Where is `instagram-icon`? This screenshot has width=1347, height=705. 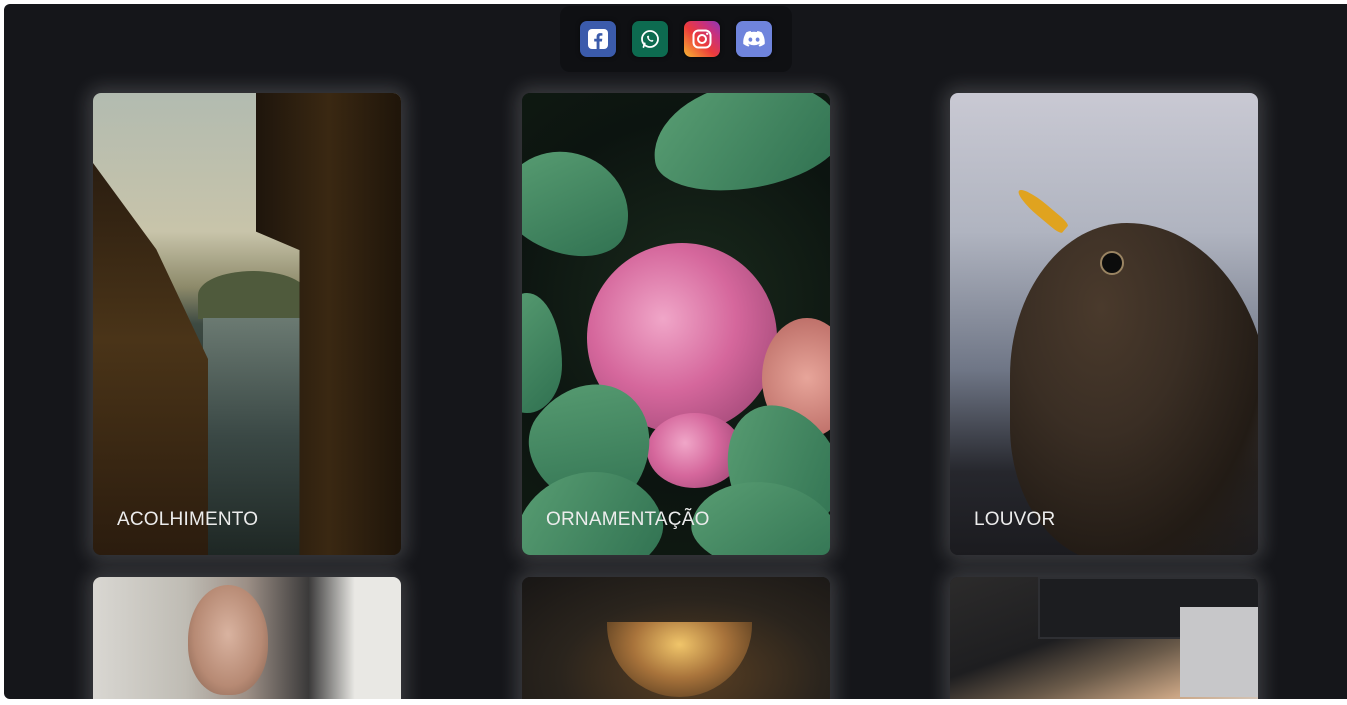 instagram-icon is located at coordinates (702, 39).